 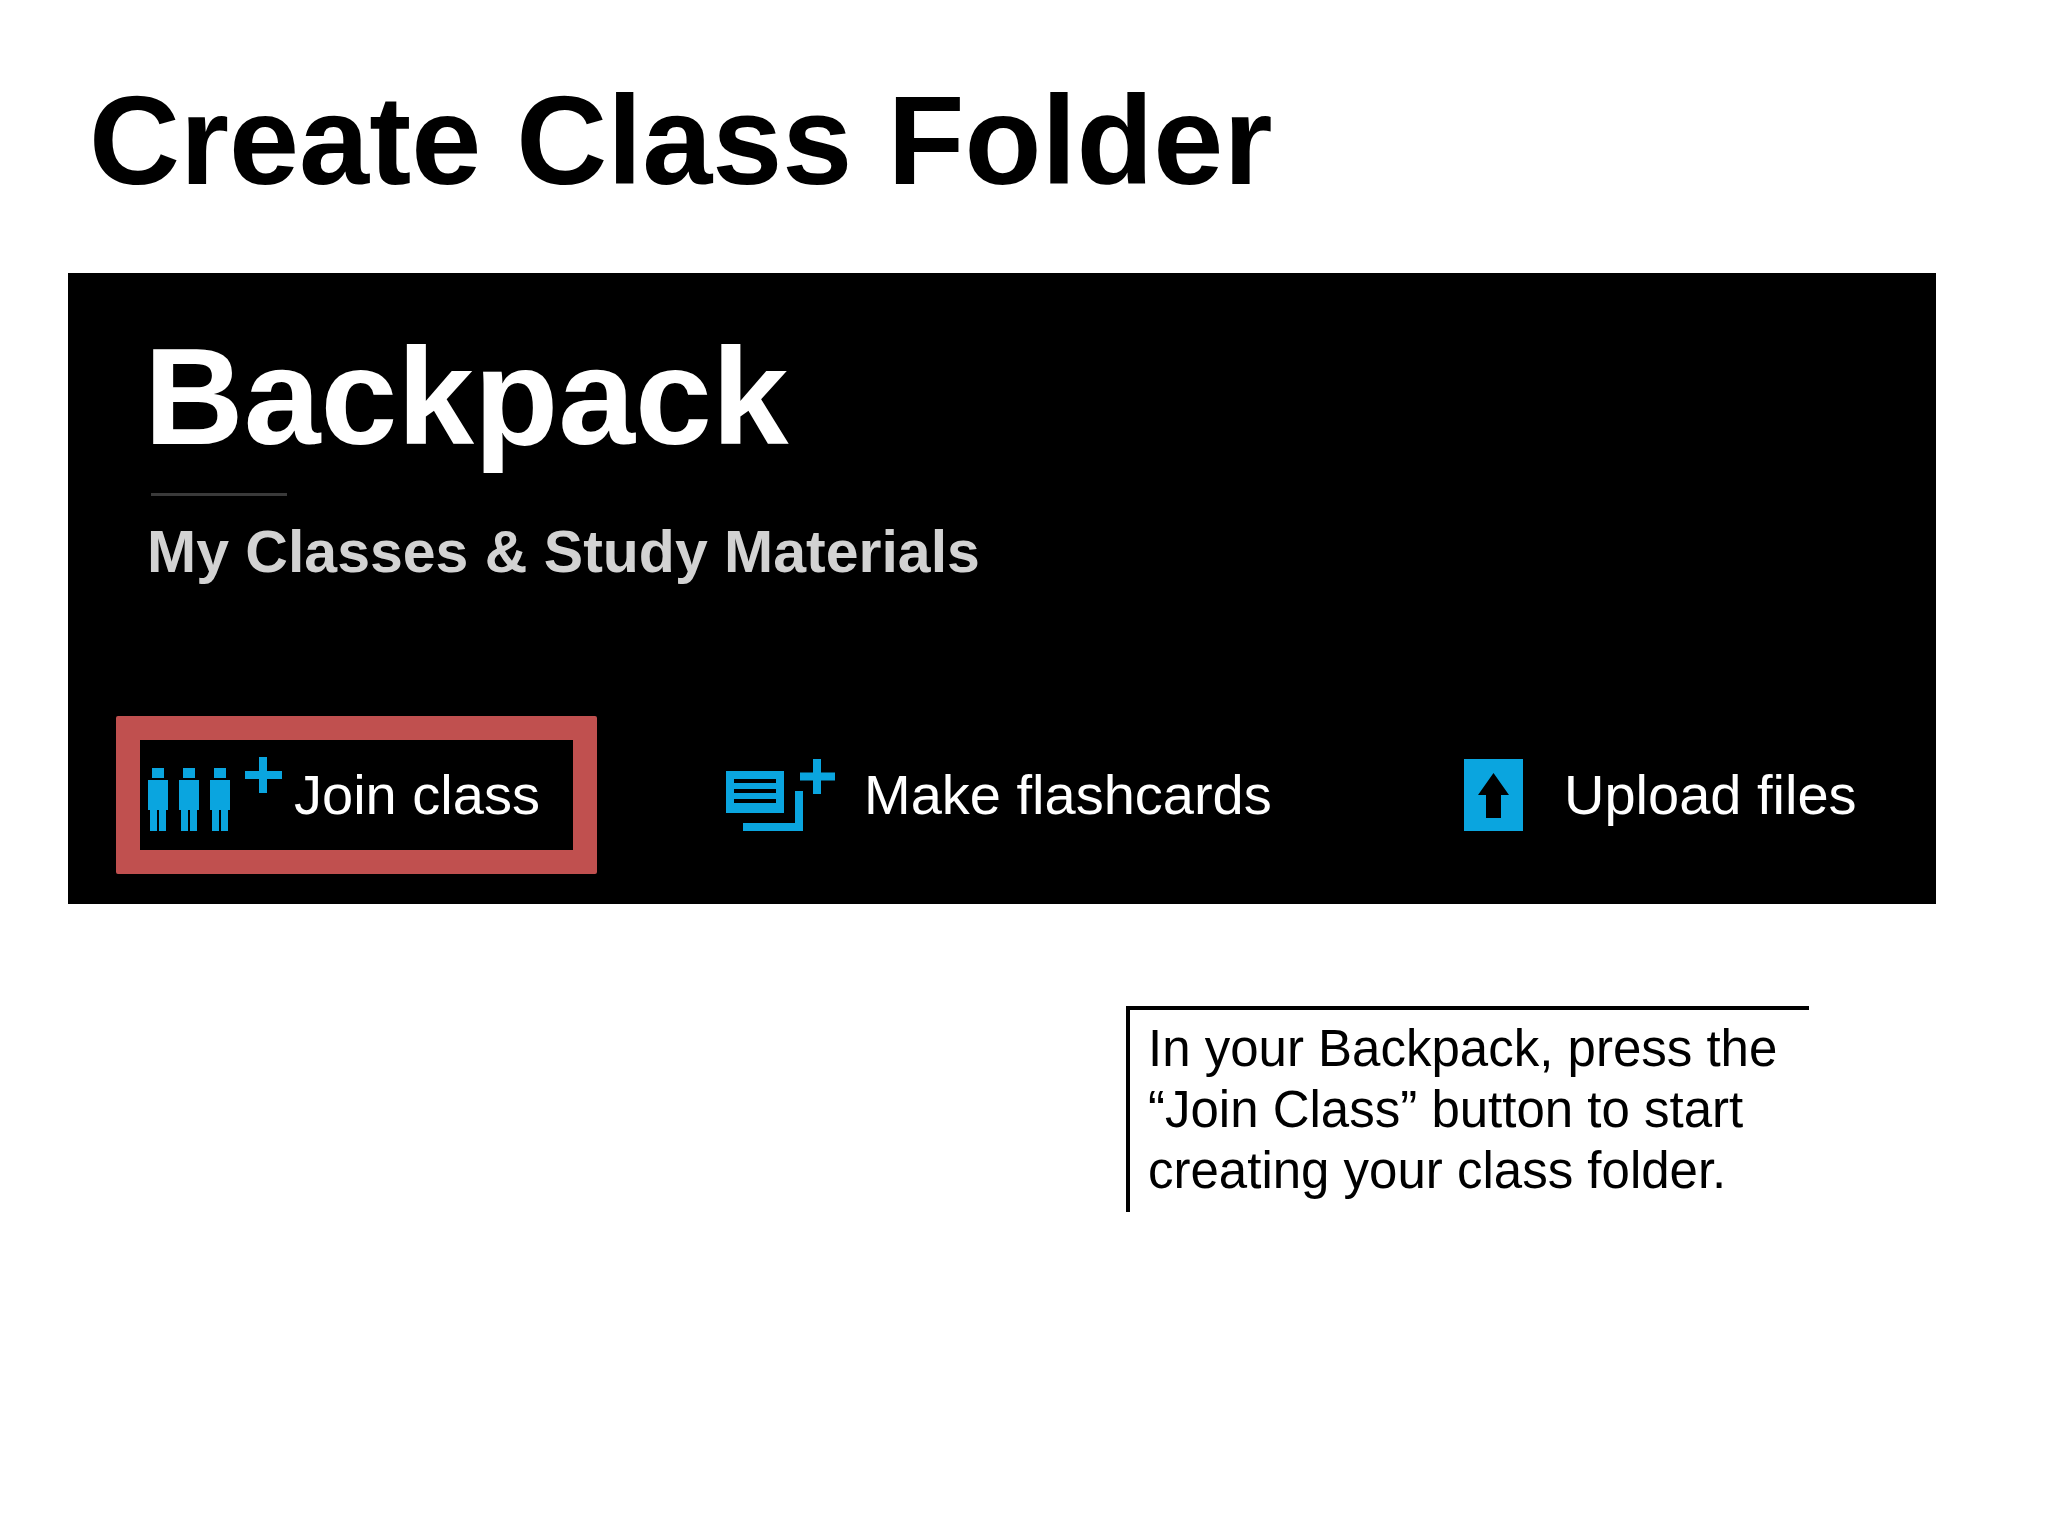 I want to click on join-class-button: Join class, so click(x=356, y=794).